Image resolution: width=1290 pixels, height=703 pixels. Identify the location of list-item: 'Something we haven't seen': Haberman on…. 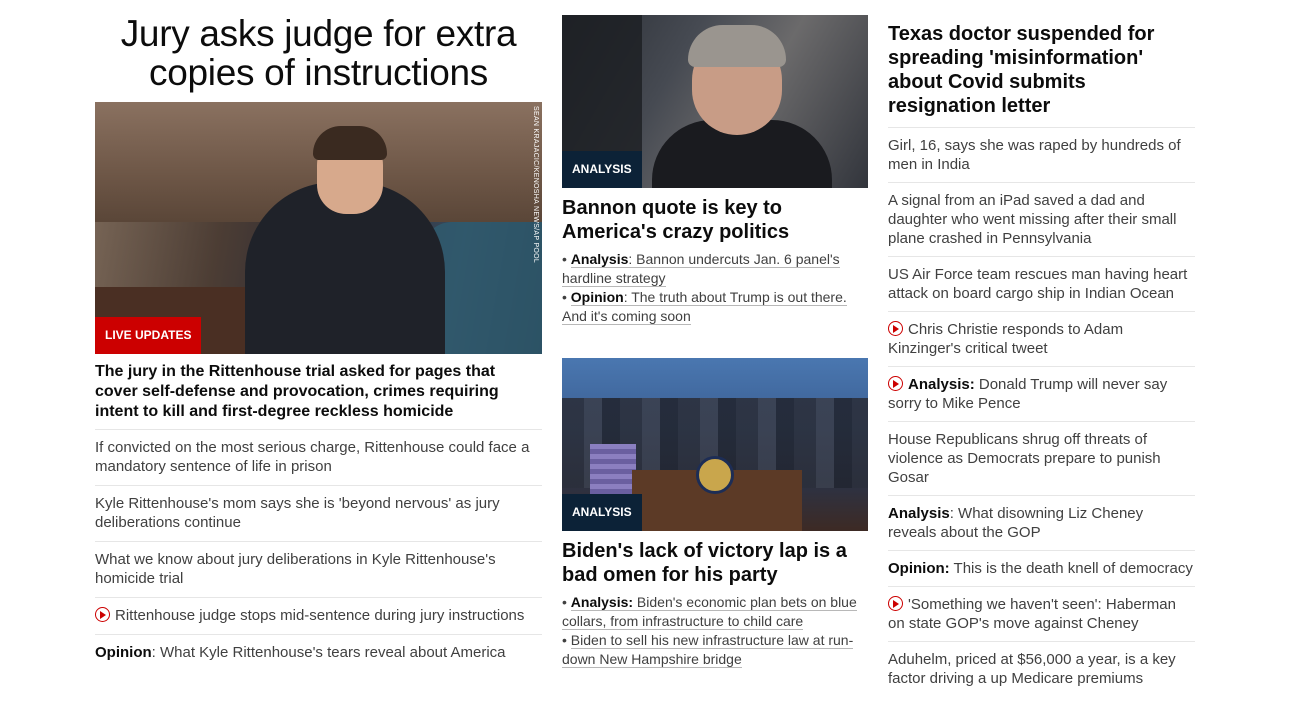
(1041, 613).